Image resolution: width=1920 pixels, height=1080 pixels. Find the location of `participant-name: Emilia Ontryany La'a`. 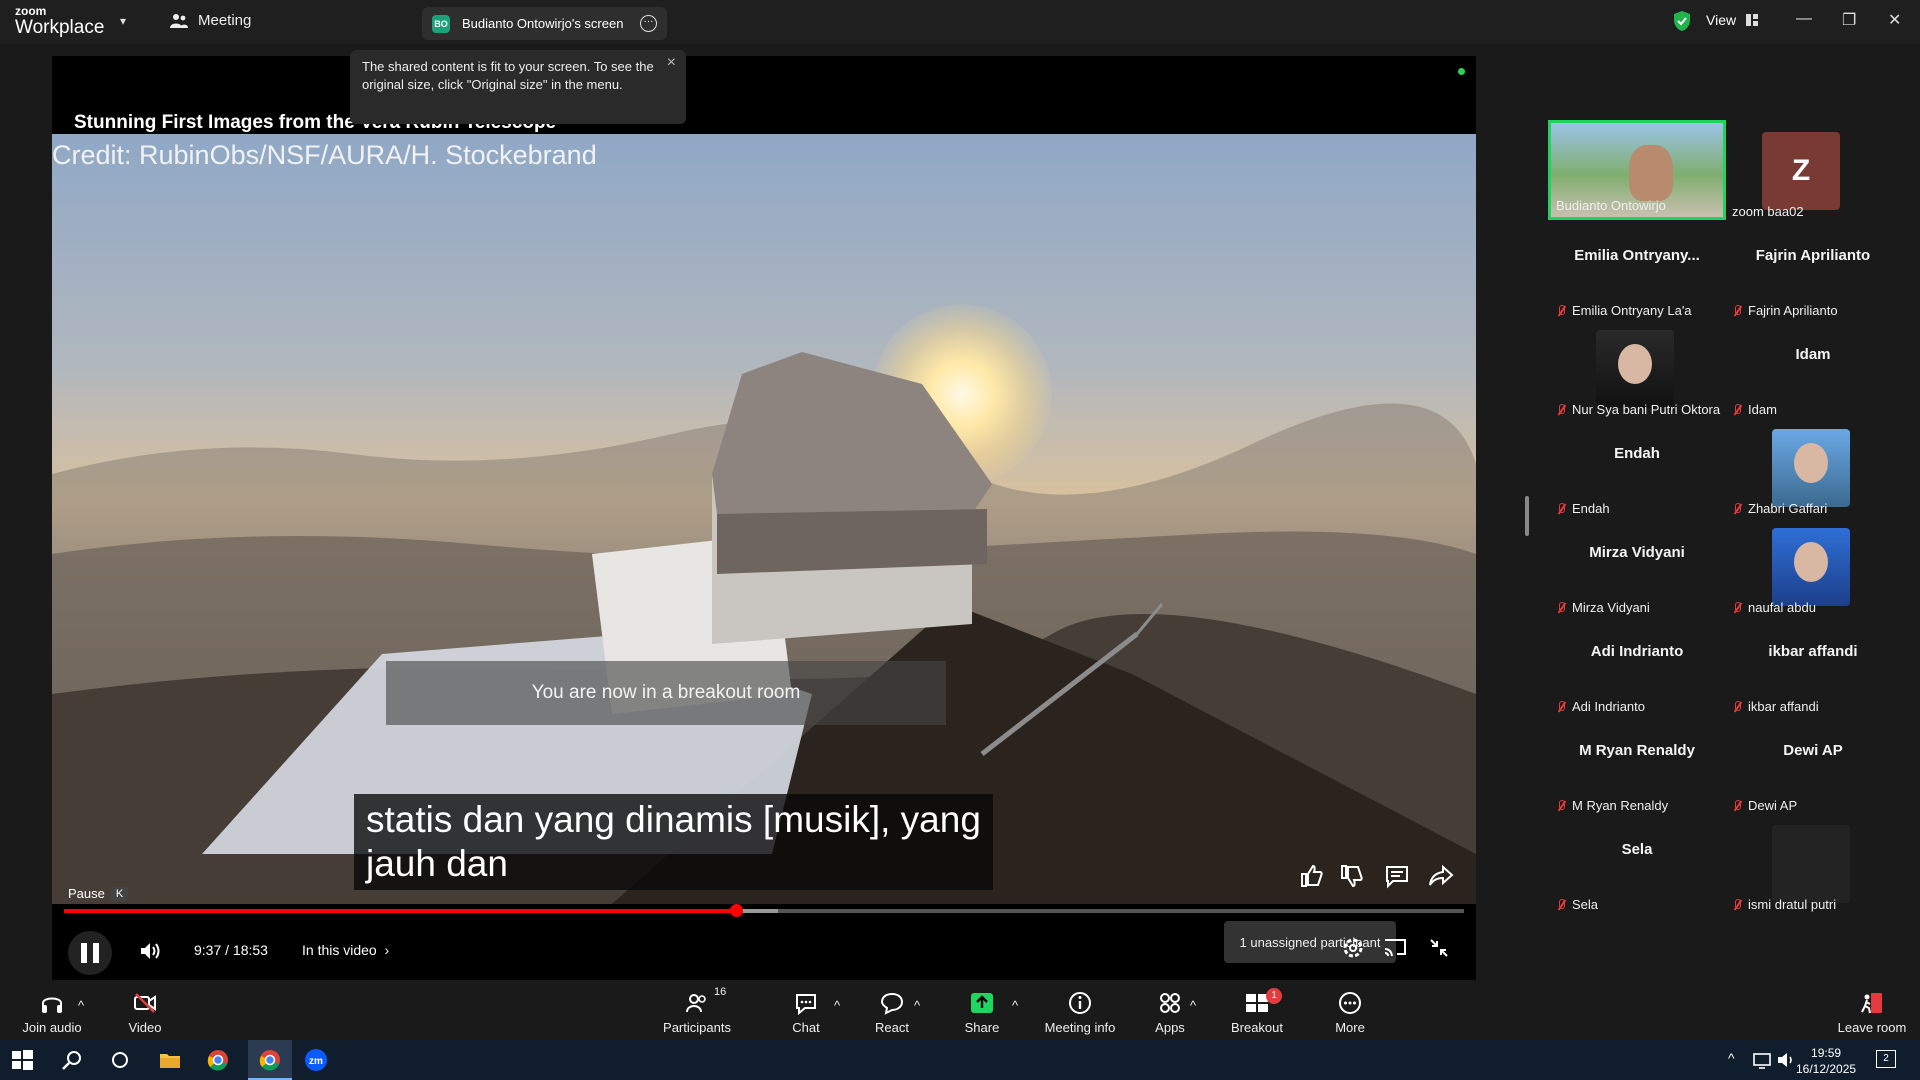

participant-name: Emilia Ontryany La'a is located at coordinates (1632, 310).